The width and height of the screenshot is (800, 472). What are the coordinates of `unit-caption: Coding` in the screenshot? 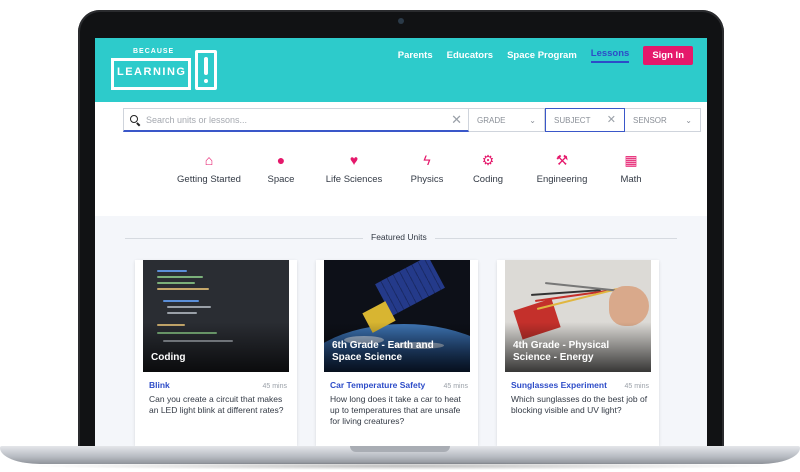 It's located at (168, 357).